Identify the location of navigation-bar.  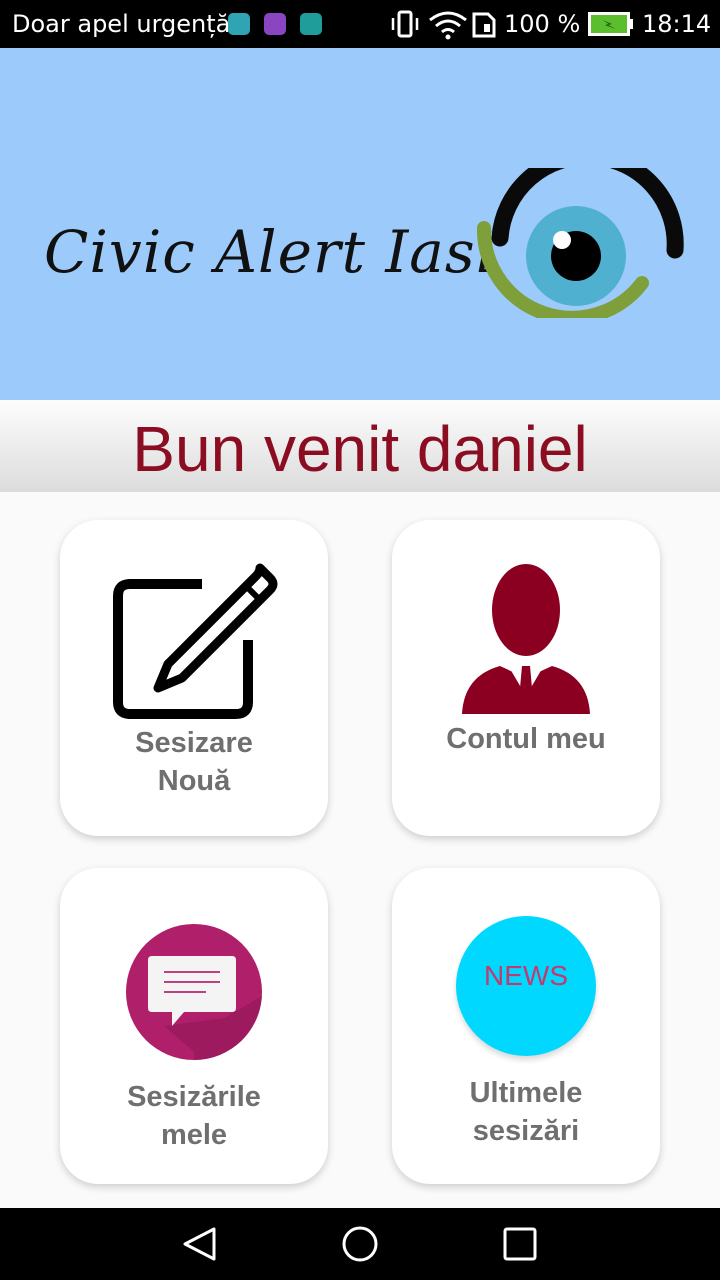
(360, 1244).